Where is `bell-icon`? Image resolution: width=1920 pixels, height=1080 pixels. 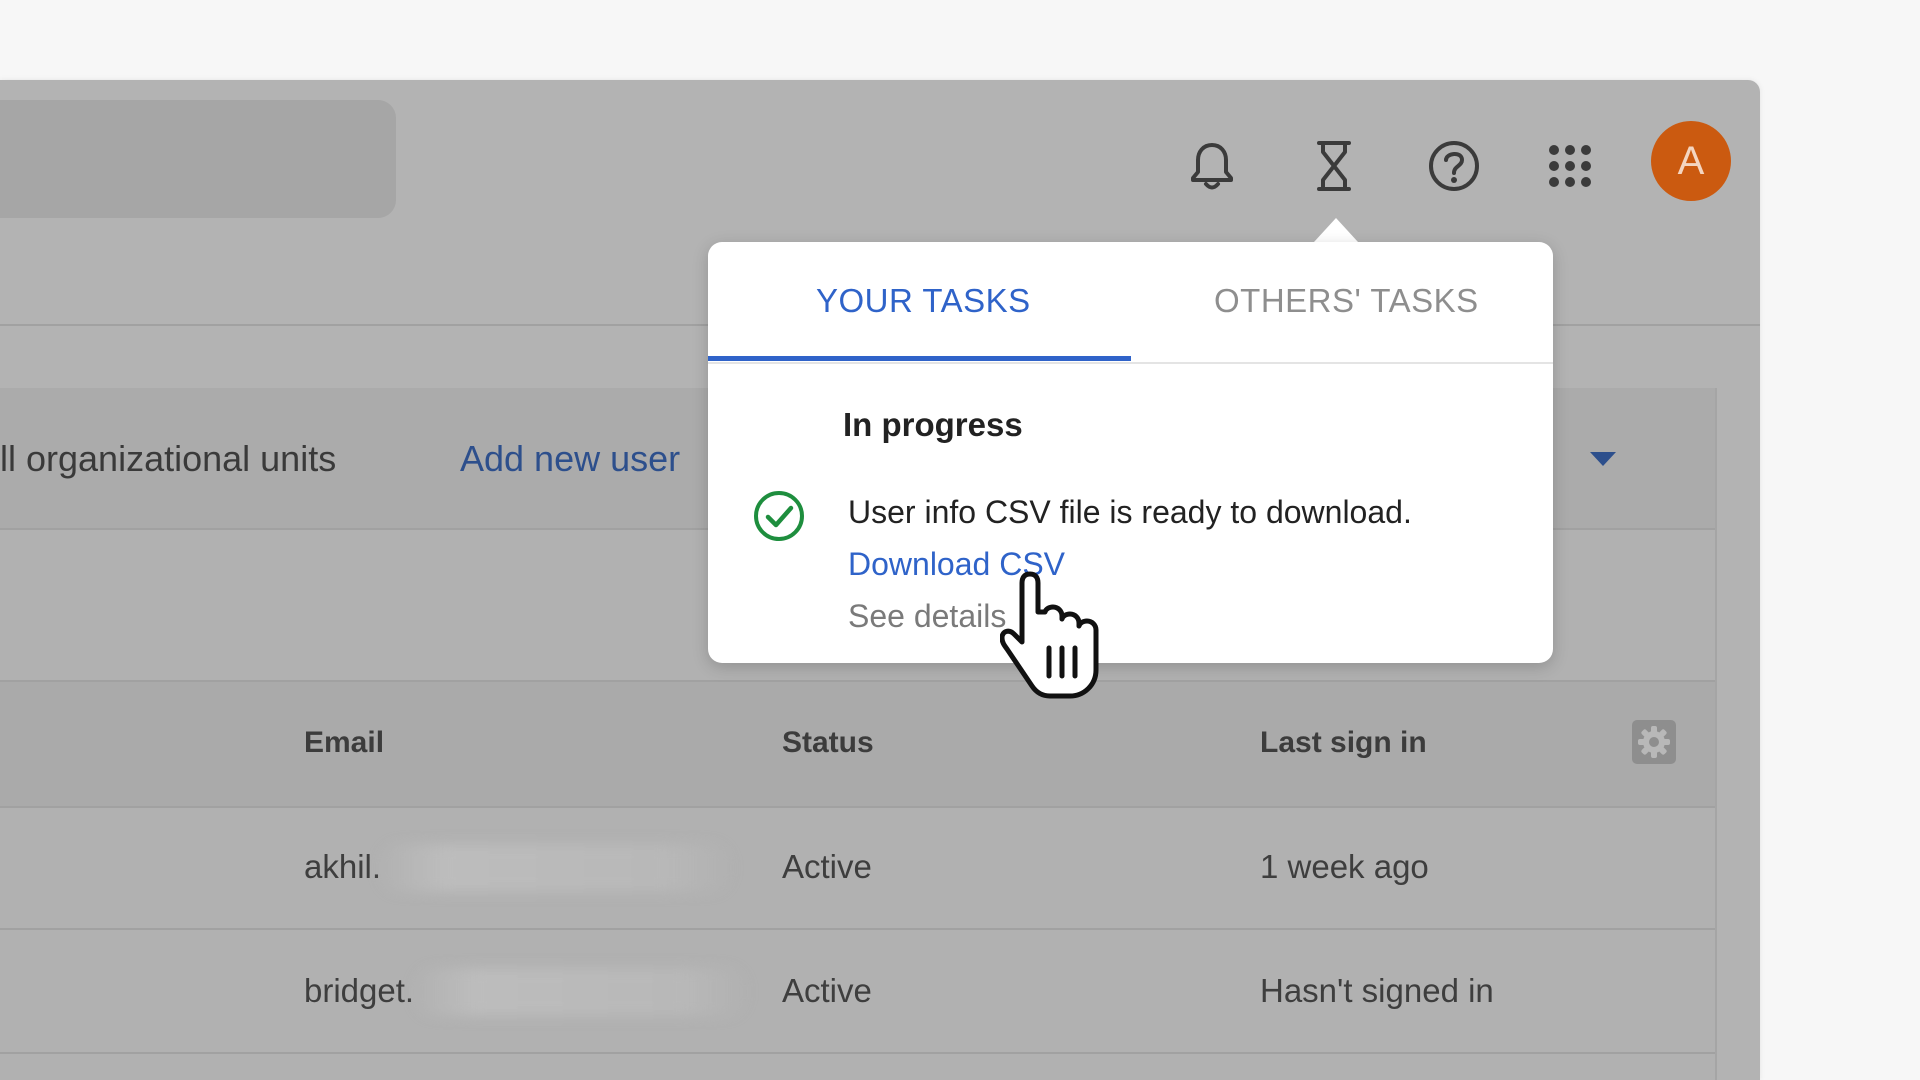
bell-icon is located at coordinates (1212, 166).